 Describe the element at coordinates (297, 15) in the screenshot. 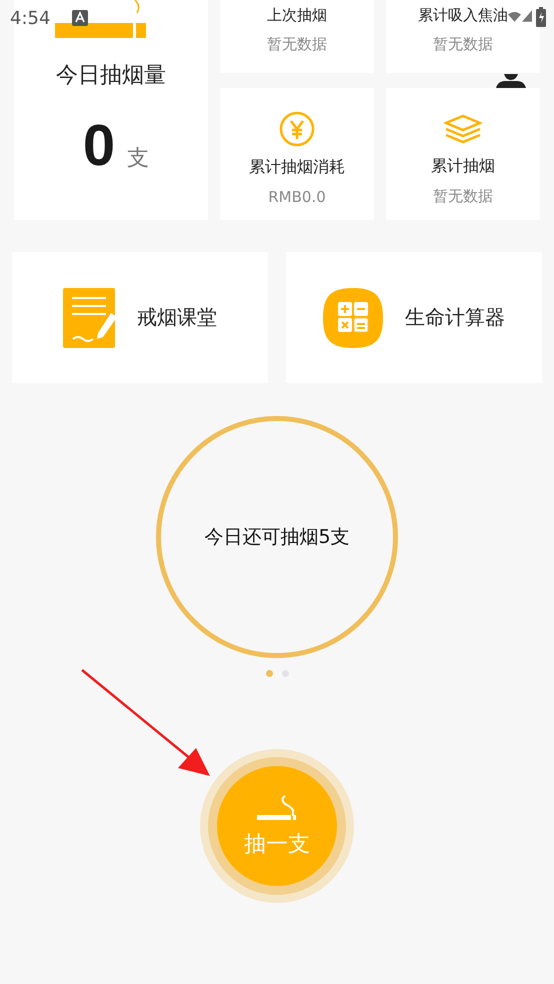

I see `stat-label: 上次抽烟` at that location.